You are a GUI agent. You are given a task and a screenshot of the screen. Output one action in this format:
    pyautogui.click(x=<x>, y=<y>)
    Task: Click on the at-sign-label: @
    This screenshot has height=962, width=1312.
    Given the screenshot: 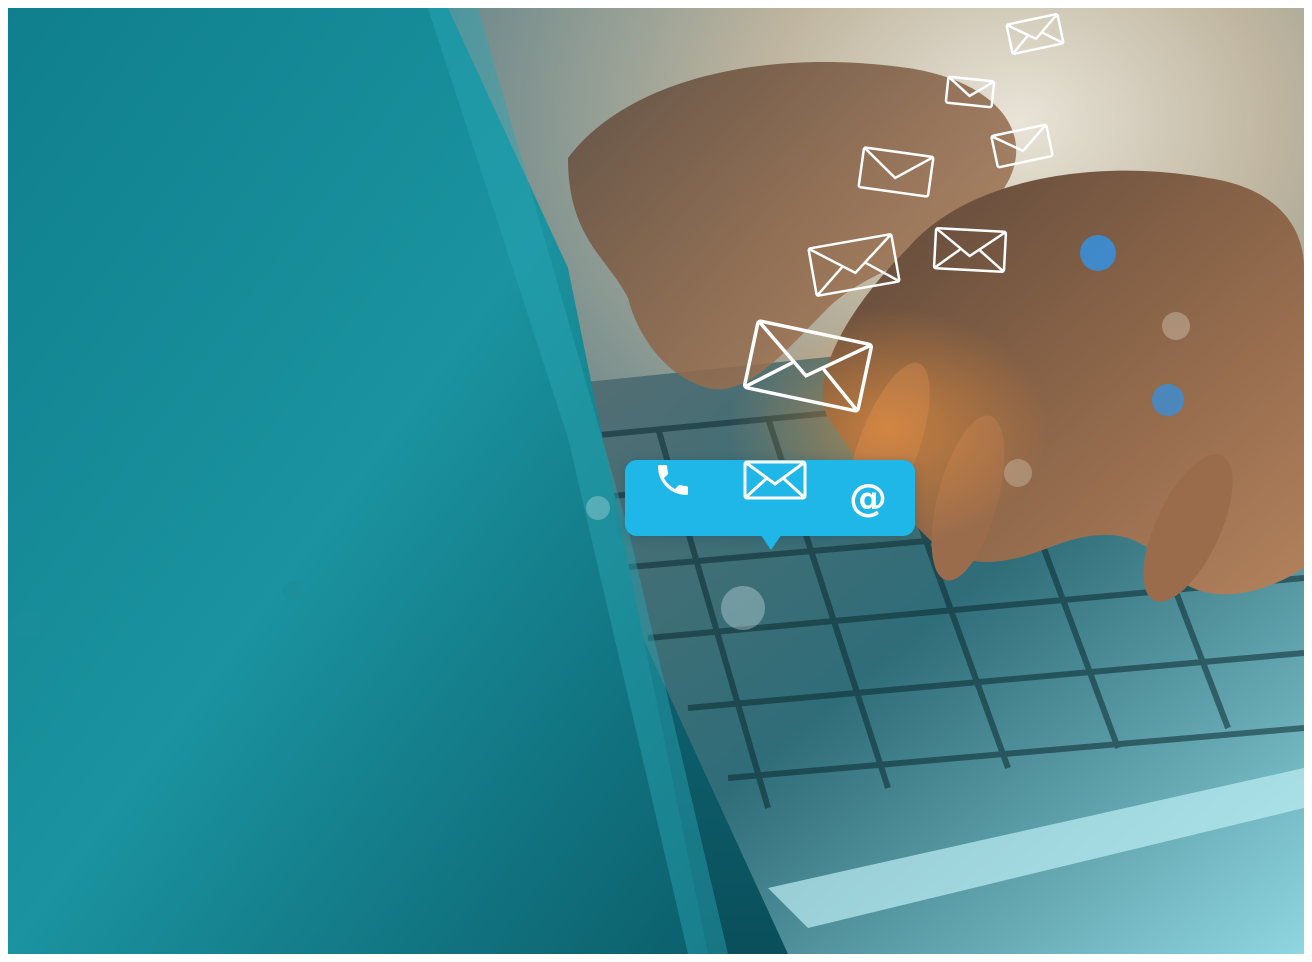 What is the action you would take?
    pyautogui.click(x=868, y=498)
    